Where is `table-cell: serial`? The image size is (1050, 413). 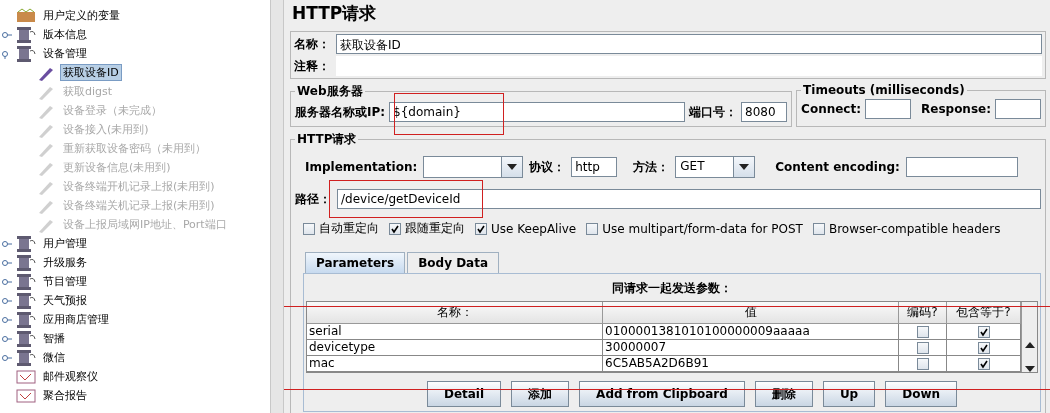
table-cell: serial is located at coordinates (455, 332).